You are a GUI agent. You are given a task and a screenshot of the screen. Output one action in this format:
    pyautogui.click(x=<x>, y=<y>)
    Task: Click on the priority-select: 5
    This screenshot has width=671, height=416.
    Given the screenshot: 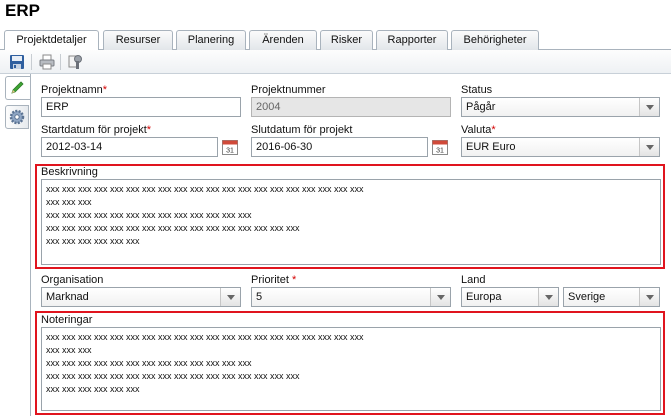 What is the action you would take?
    pyautogui.click(x=351, y=297)
    